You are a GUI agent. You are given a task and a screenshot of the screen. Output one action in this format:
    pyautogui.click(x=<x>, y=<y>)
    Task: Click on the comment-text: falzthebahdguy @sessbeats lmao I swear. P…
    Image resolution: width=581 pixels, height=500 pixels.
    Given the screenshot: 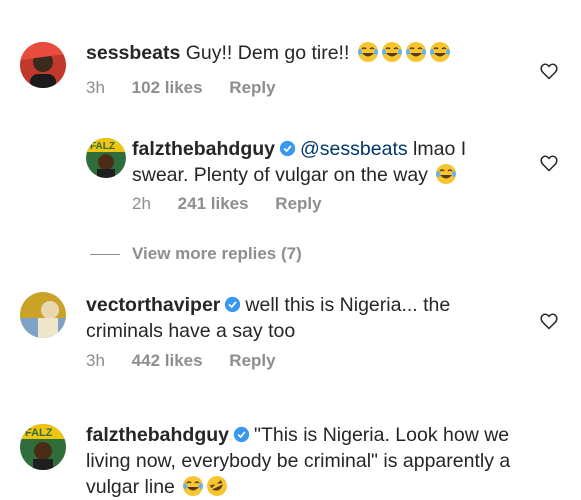 What is the action you would take?
    pyautogui.click(x=327, y=162)
    